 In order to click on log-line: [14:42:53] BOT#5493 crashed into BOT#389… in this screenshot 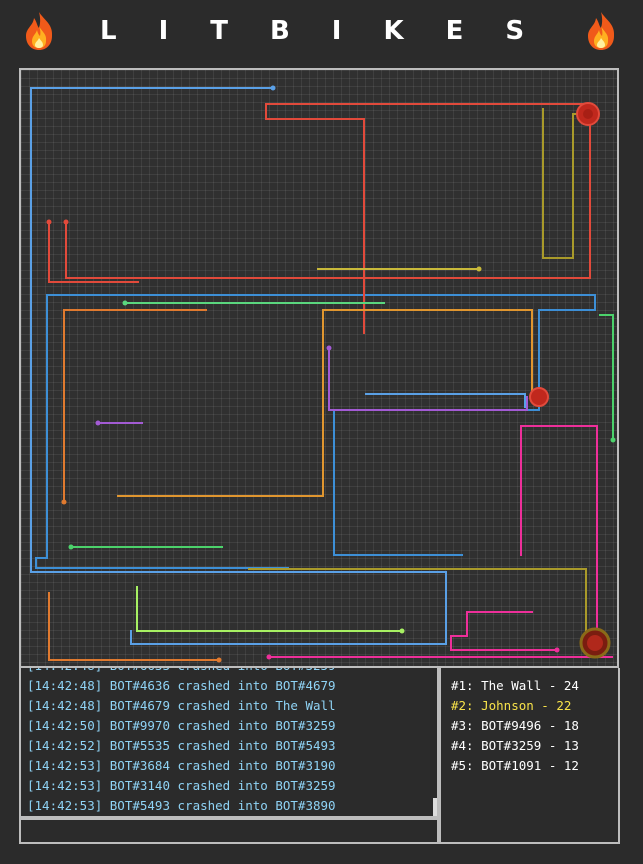, I will do `click(181, 805)`.